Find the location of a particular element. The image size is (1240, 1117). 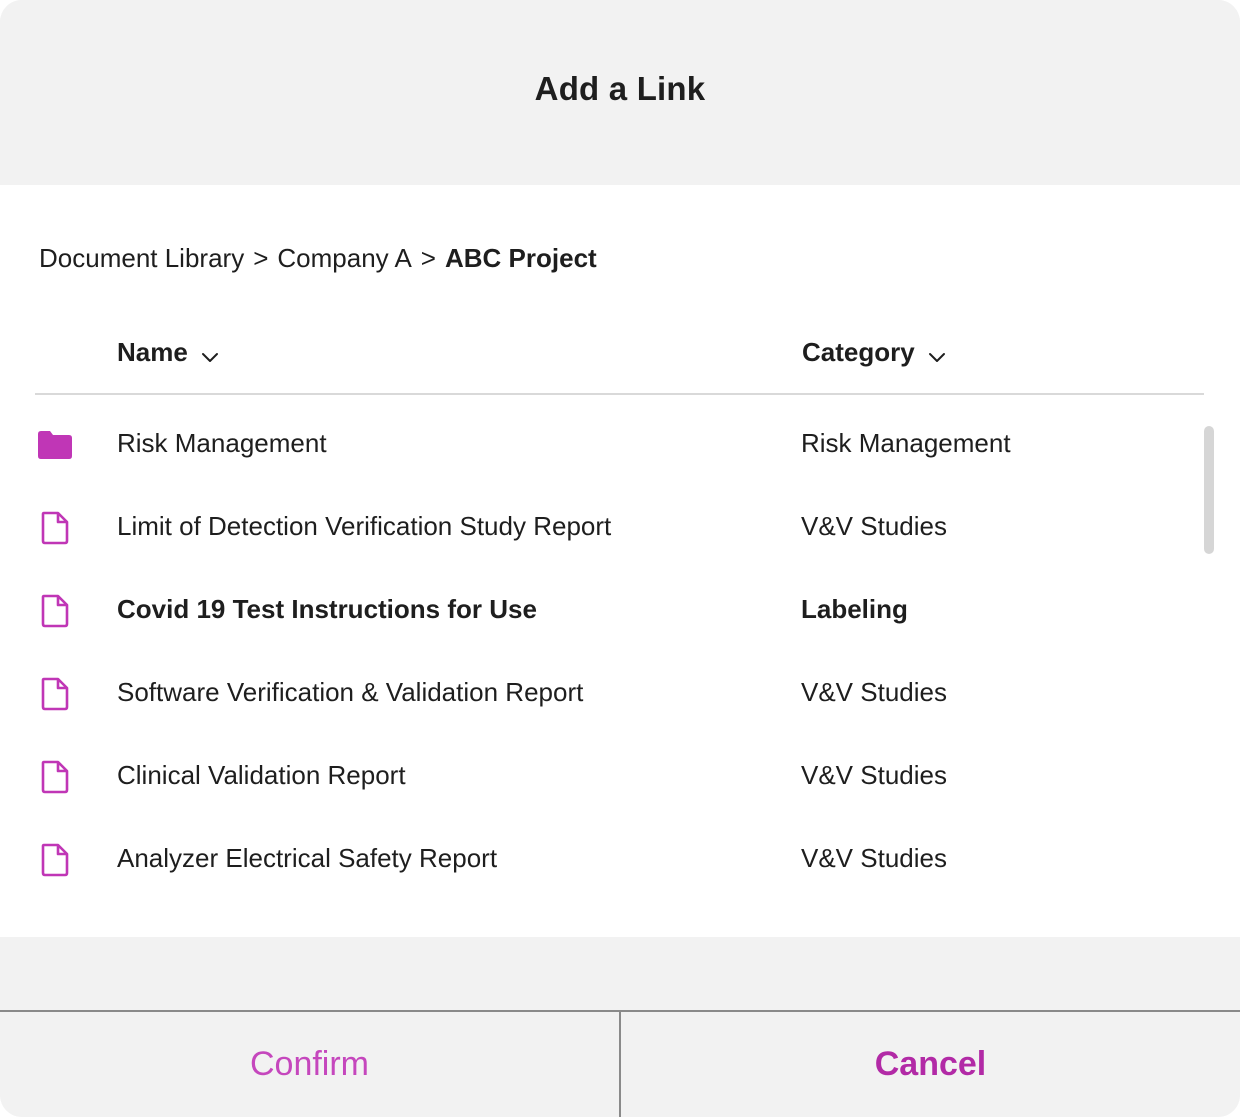

column-header-name: Name is located at coordinates (168, 352).